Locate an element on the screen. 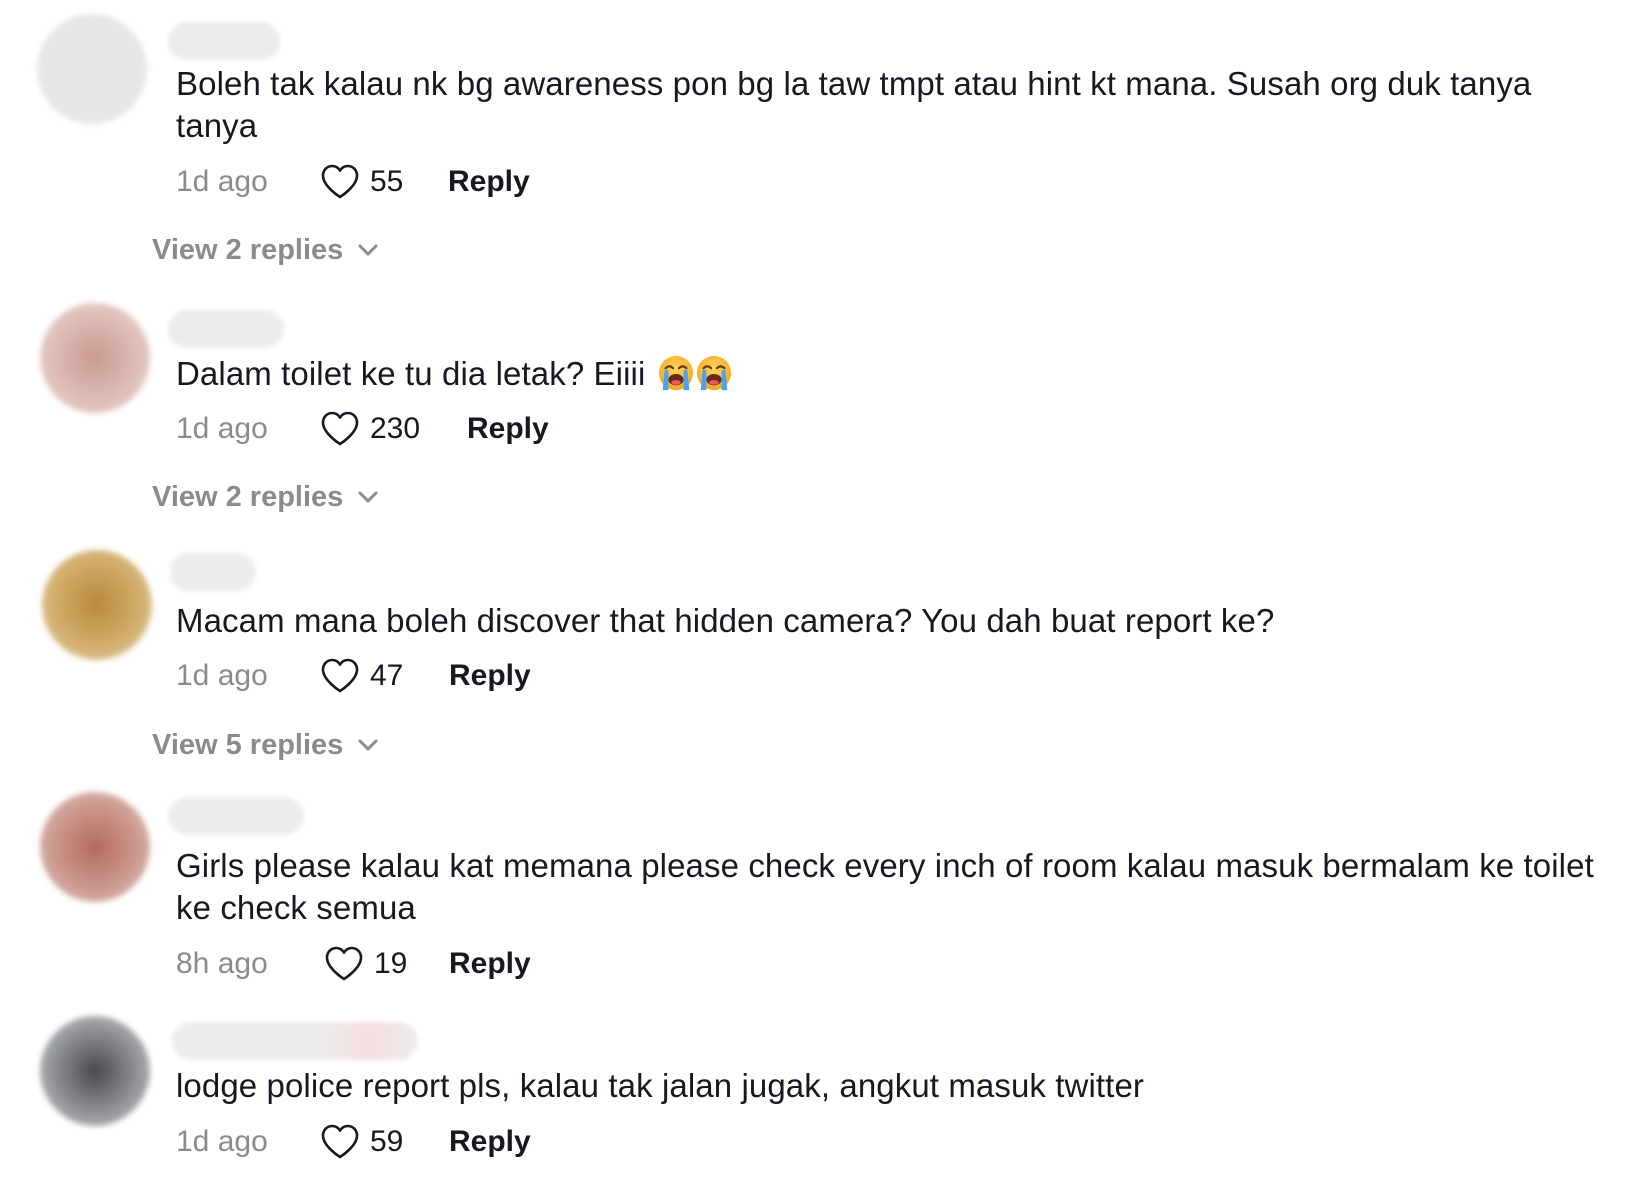  comment-meta: 1d ago 59 Reply is located at coordinates (526, 1142).